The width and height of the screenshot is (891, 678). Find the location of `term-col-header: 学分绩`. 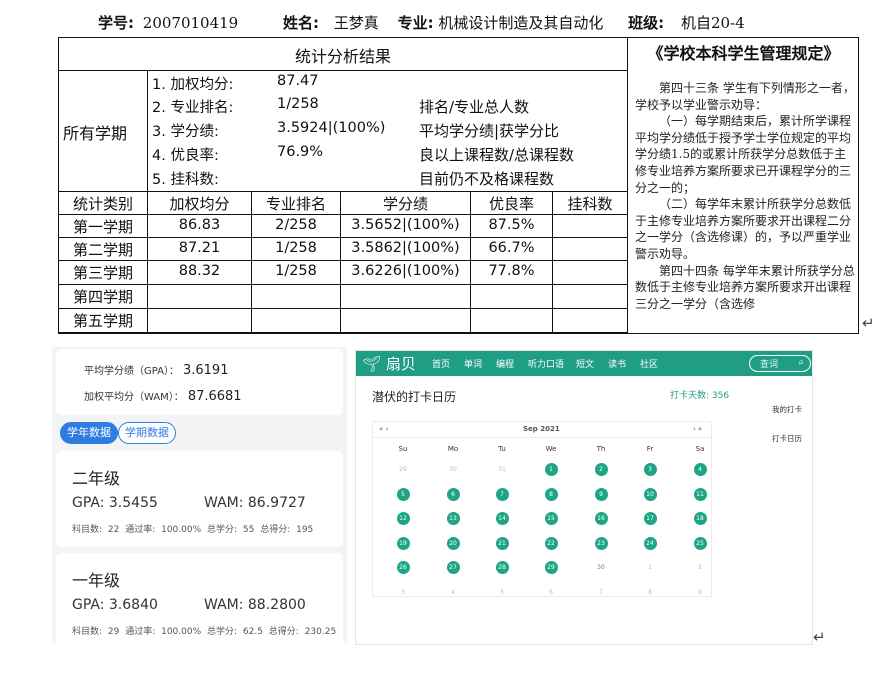

term-col-header: 学分绩 is located at coordinates (405, 204).